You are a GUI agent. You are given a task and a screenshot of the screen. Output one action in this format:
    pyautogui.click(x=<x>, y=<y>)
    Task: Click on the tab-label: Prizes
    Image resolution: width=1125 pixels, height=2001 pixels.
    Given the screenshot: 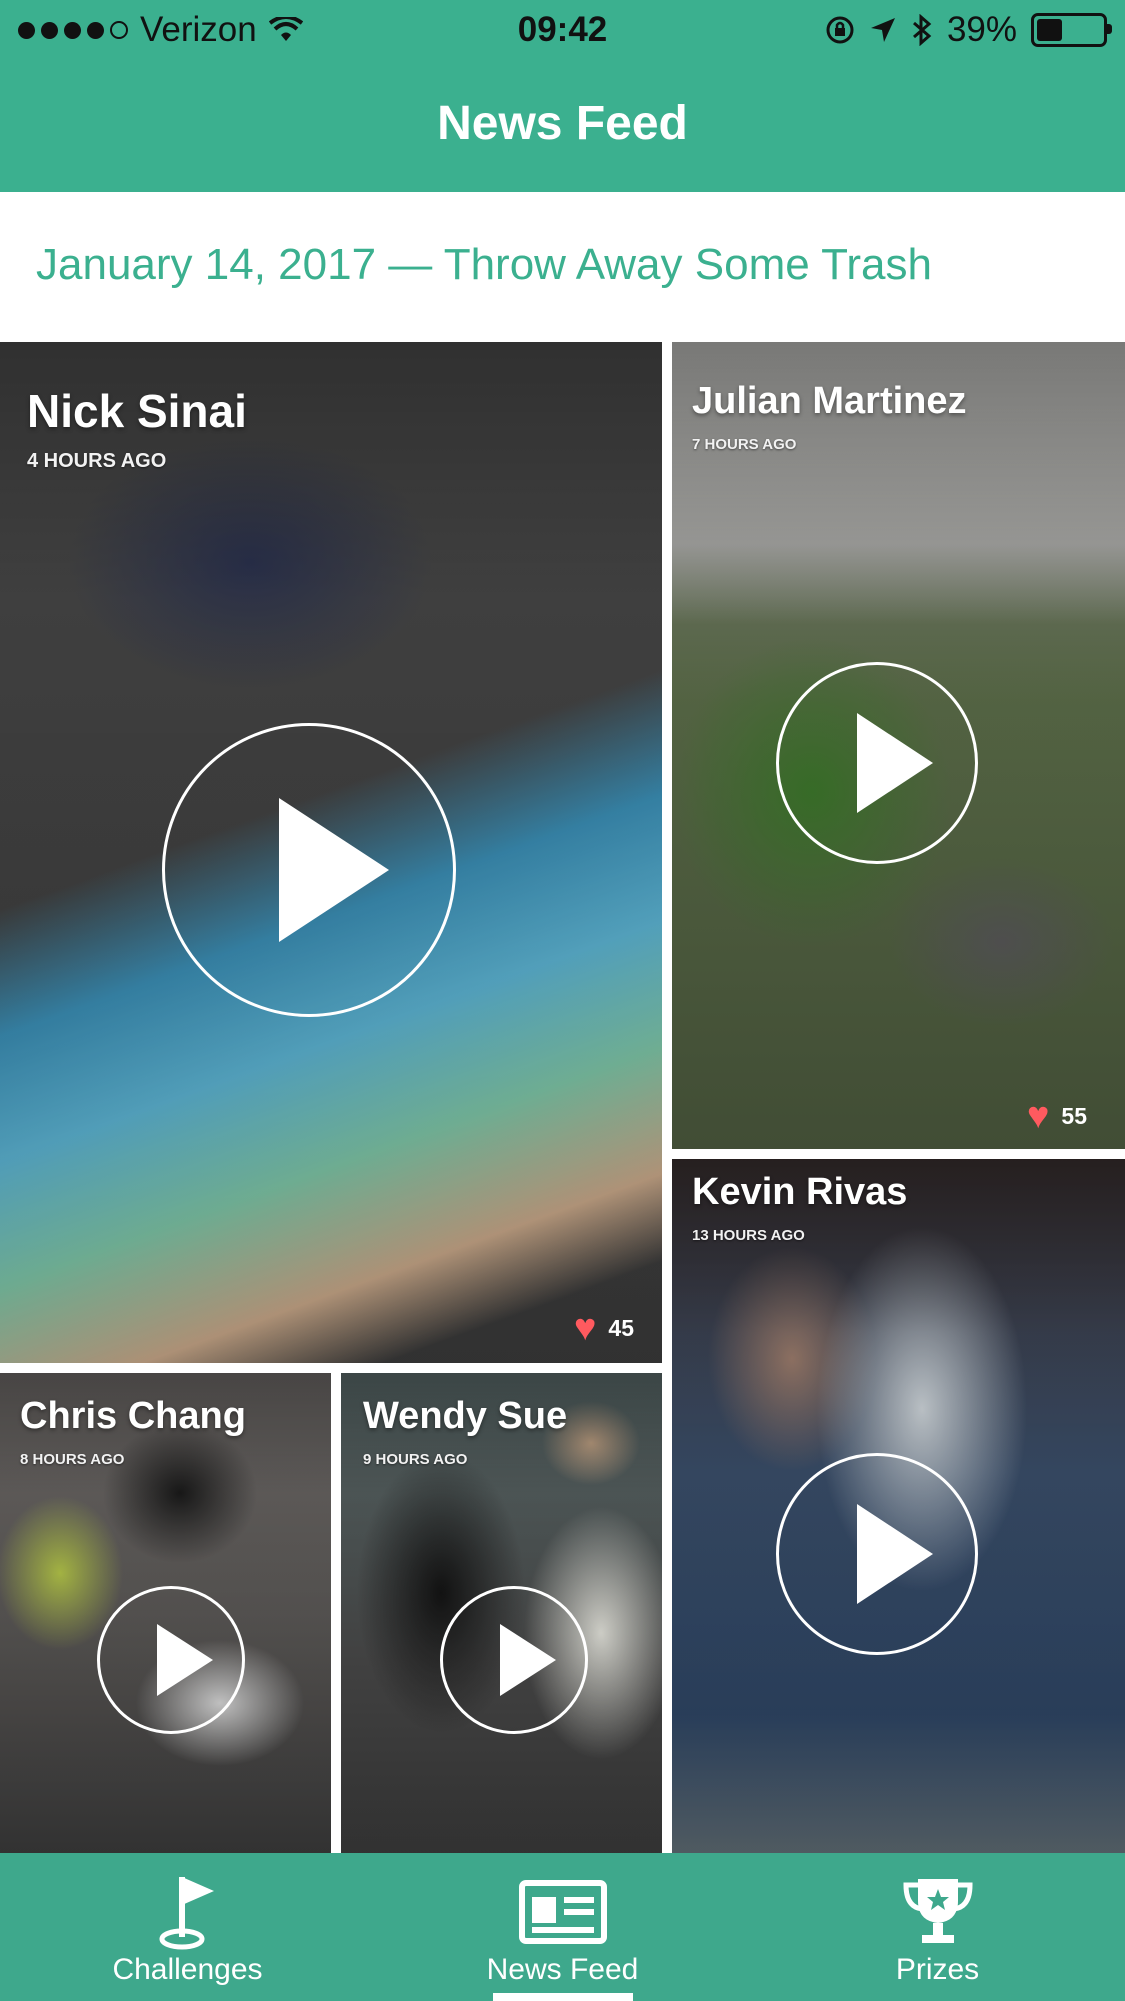 What is the action you would take?
    pyautogui.click(x=937, y=1969)
    